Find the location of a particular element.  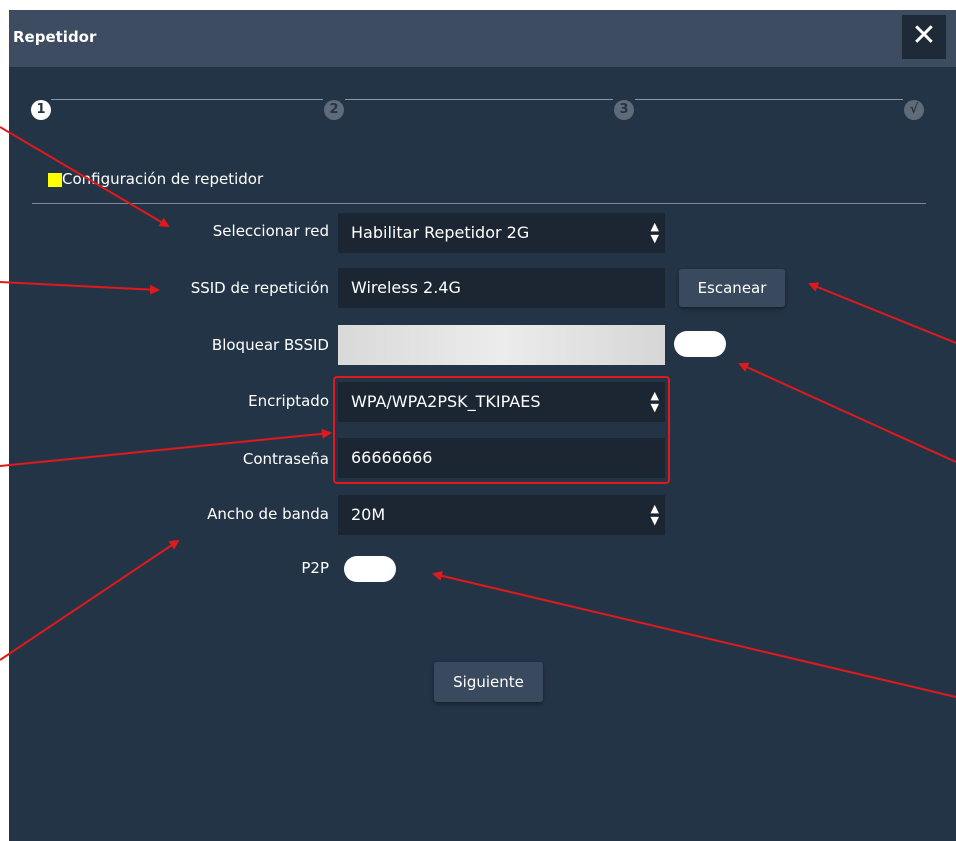

arrow-to-select-network is located at coordinates (85, 177).